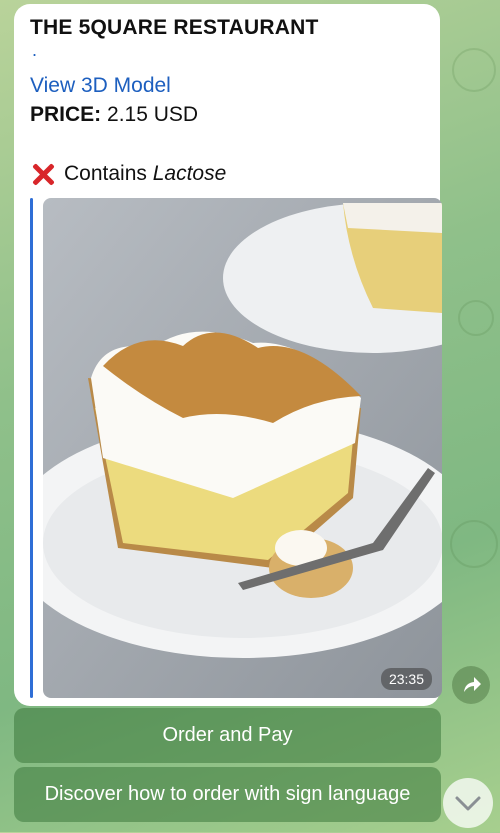 This screenshot has width=500, height=833. I want to click on allergen-warning: Contains Lactose, so click(128, 174).